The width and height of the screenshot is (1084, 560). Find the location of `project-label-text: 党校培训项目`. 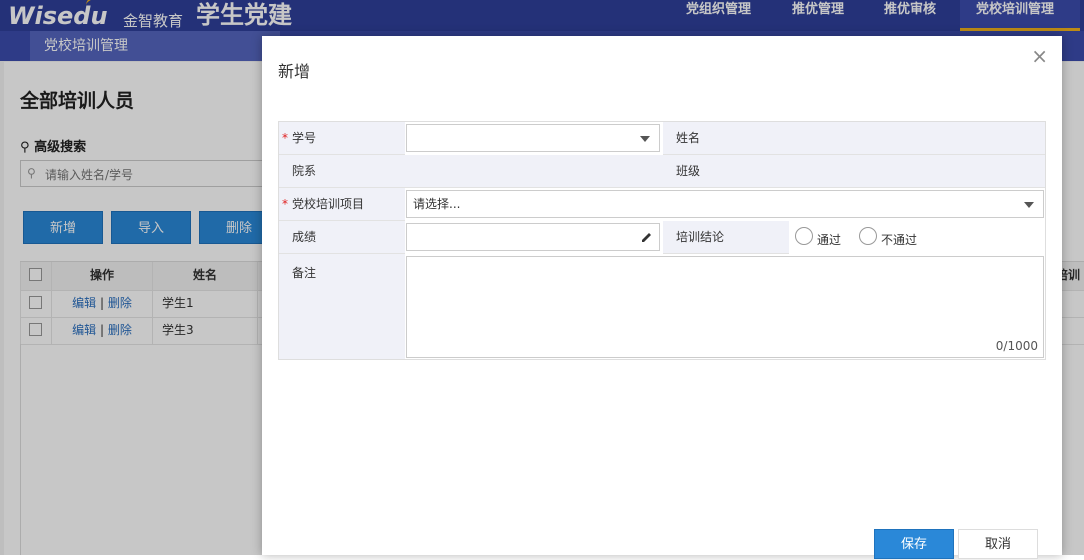

project-label-text: 党校培训项目 is located at coordinates (328, 204).